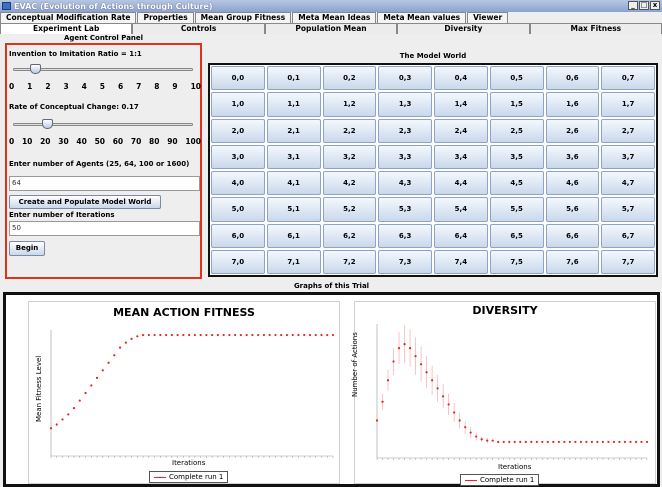  I want to click on world-cell-0-1: 0,1, so click(293, 78).